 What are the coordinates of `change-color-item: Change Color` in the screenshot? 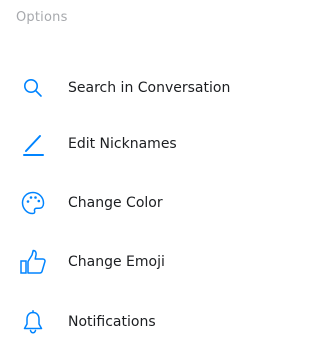 It's located at (131, 203).